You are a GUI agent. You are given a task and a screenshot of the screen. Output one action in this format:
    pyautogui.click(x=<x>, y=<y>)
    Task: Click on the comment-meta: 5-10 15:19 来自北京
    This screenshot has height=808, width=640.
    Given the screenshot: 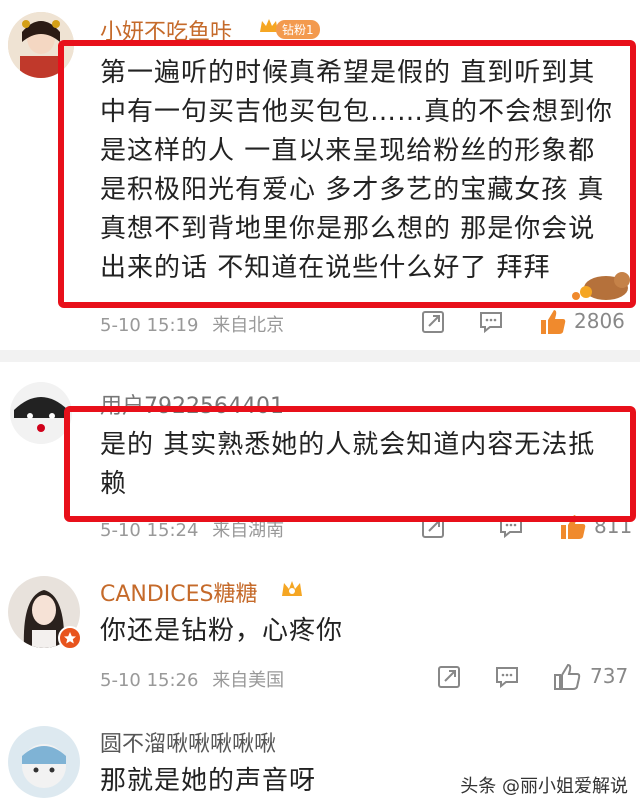 What is the action you would take?
    pyautogui.click(x=192, y=324)
    